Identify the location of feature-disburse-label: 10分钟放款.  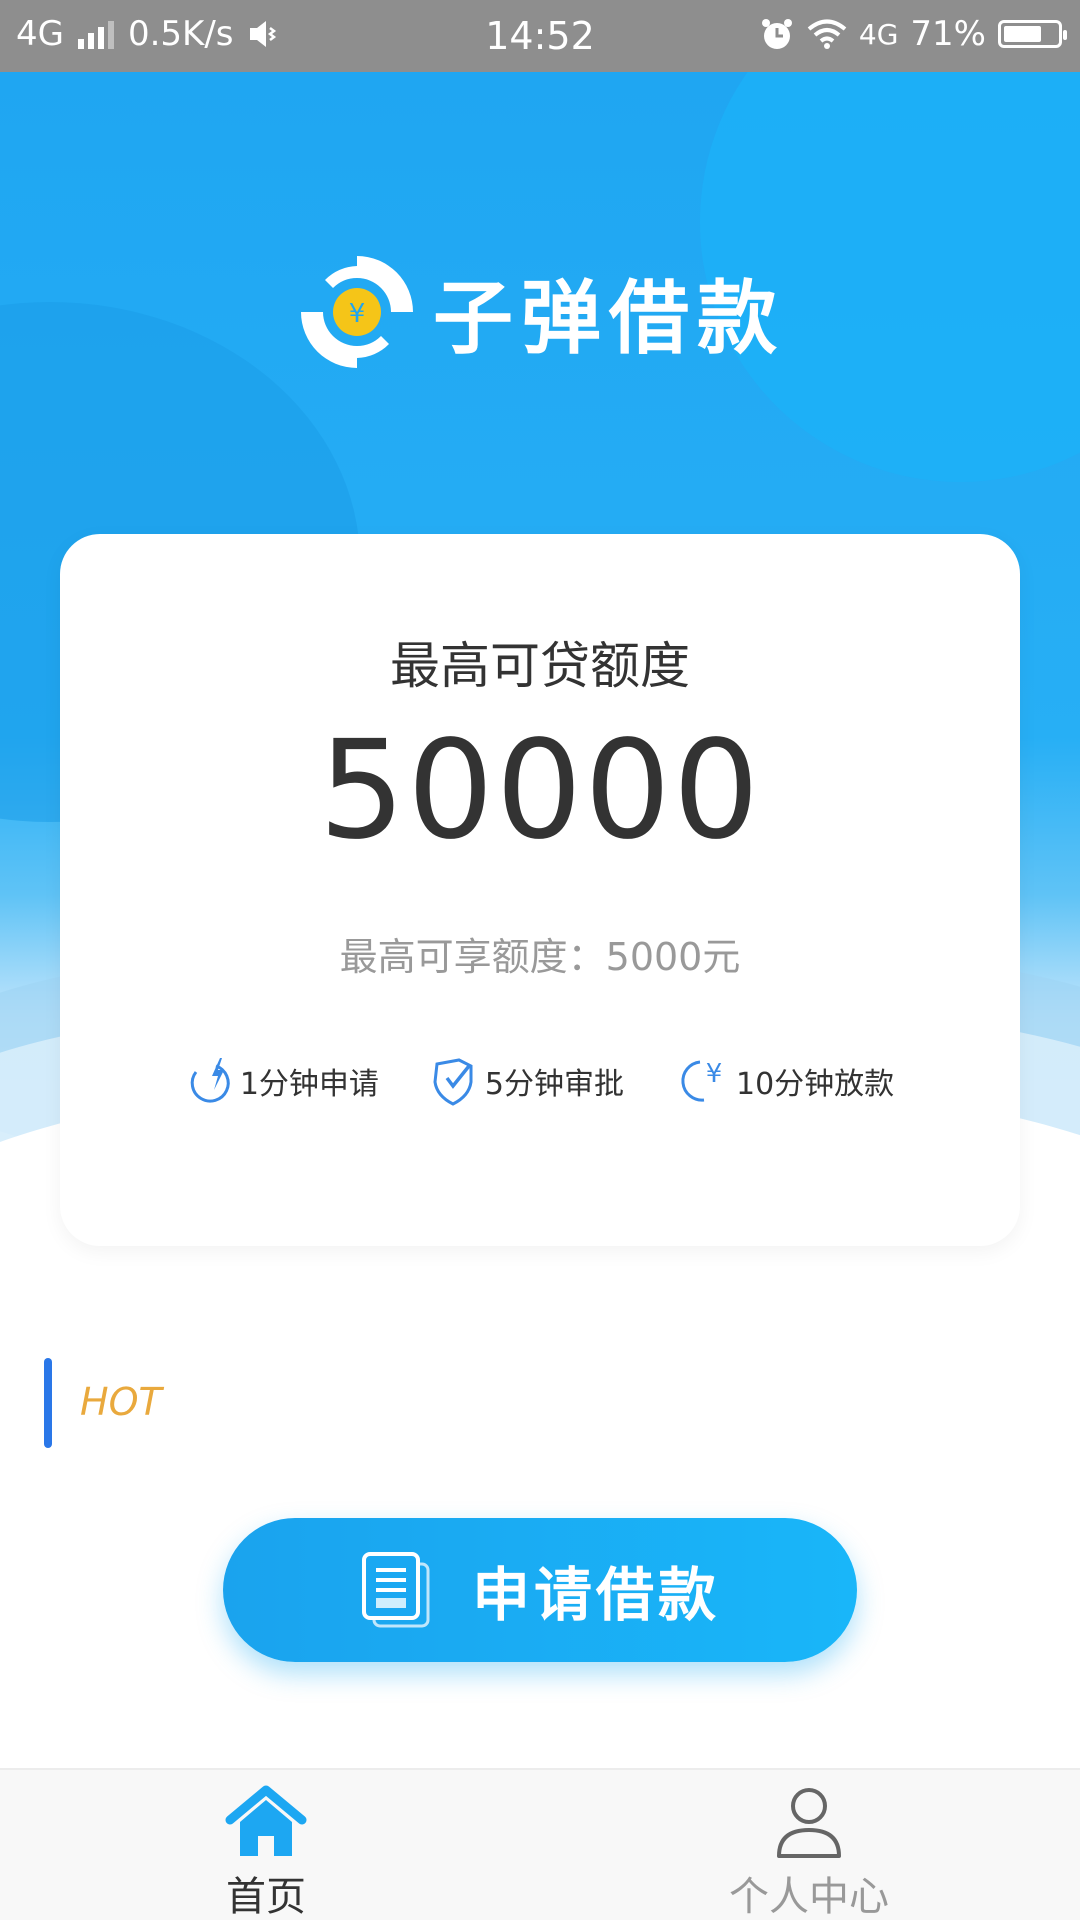
(815, 1084).